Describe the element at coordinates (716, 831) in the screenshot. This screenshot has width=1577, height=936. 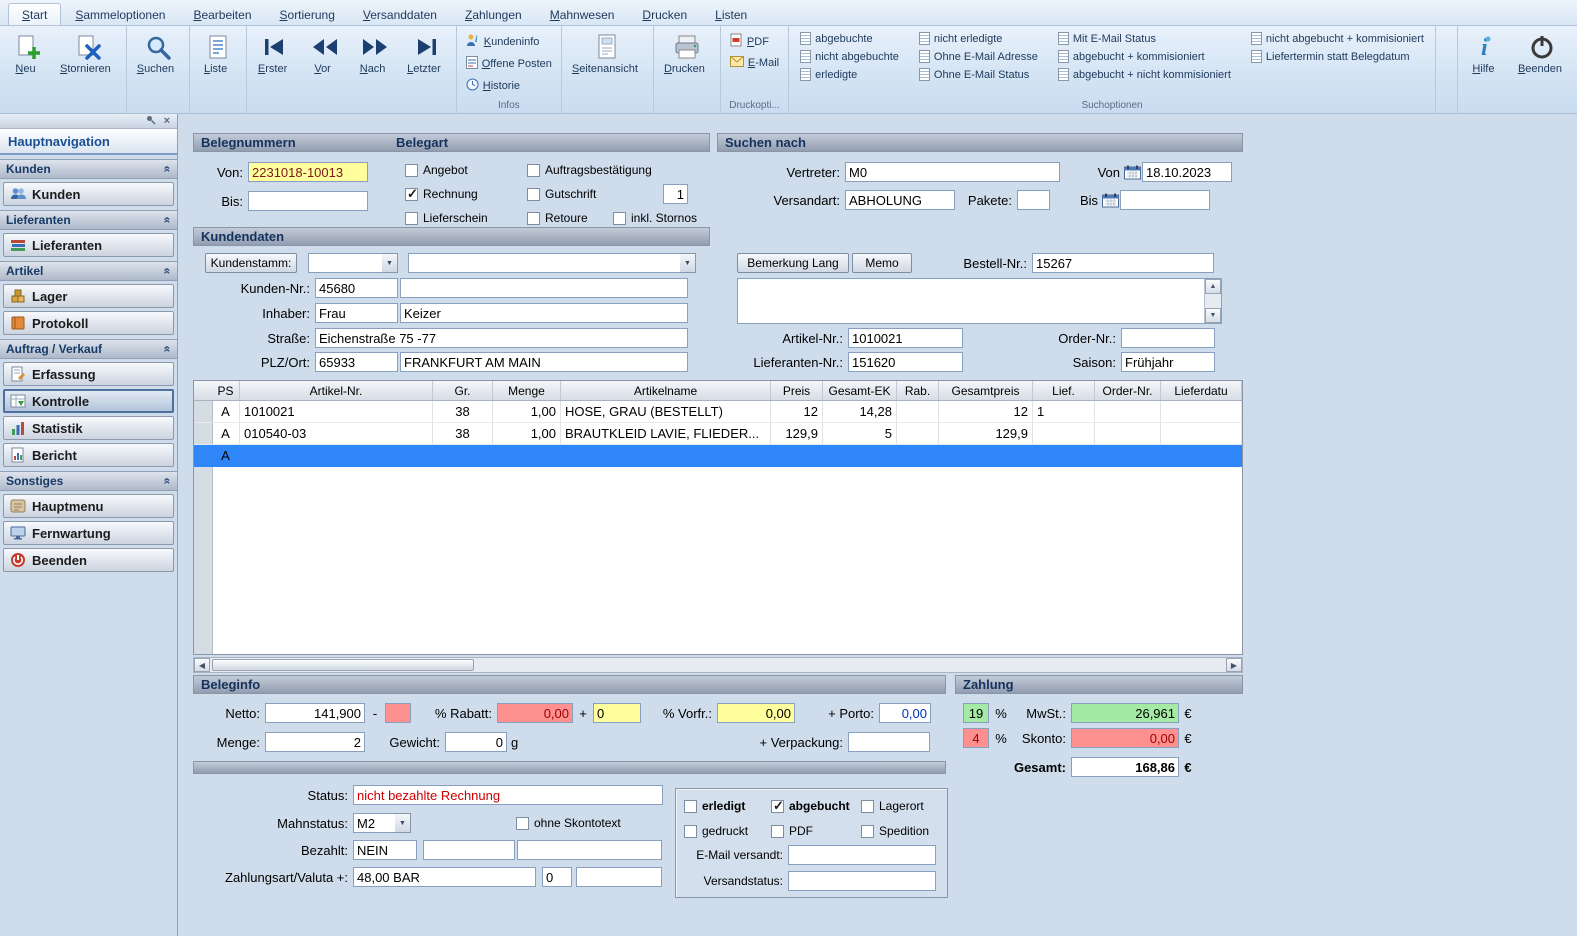
I see `checkbox-gedruckt: gedruckt` at that location.